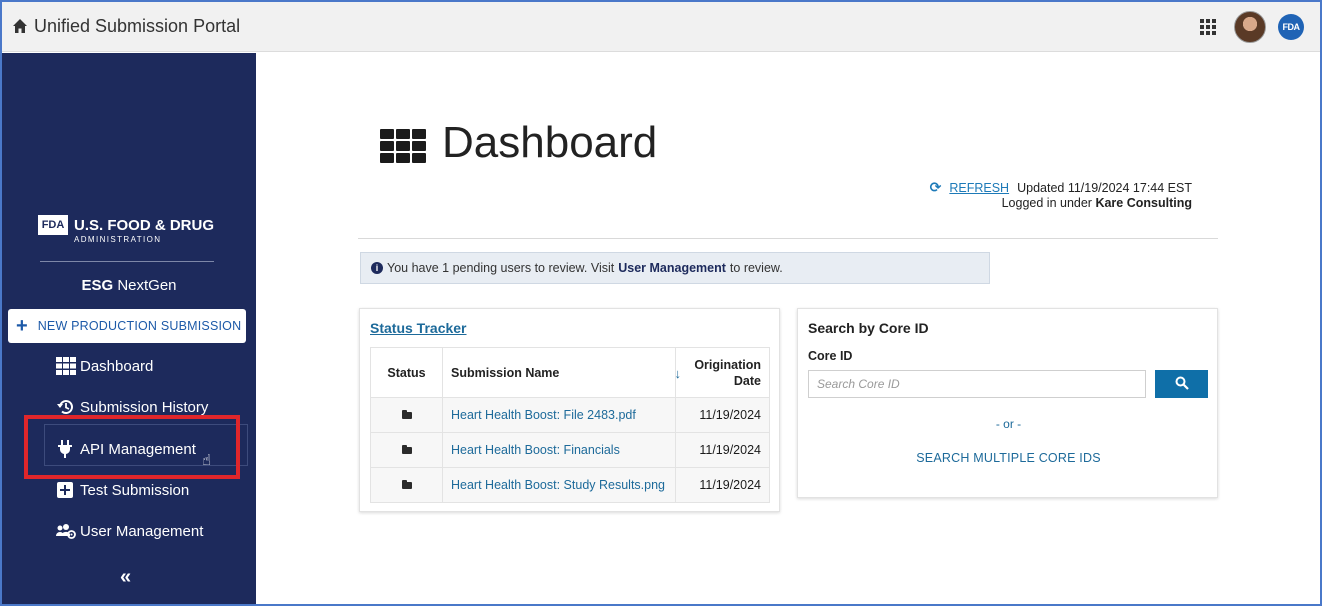 The width and height of the screenshot is (1322, 606). I want to click on core-id-search-input, so click(977, 384).